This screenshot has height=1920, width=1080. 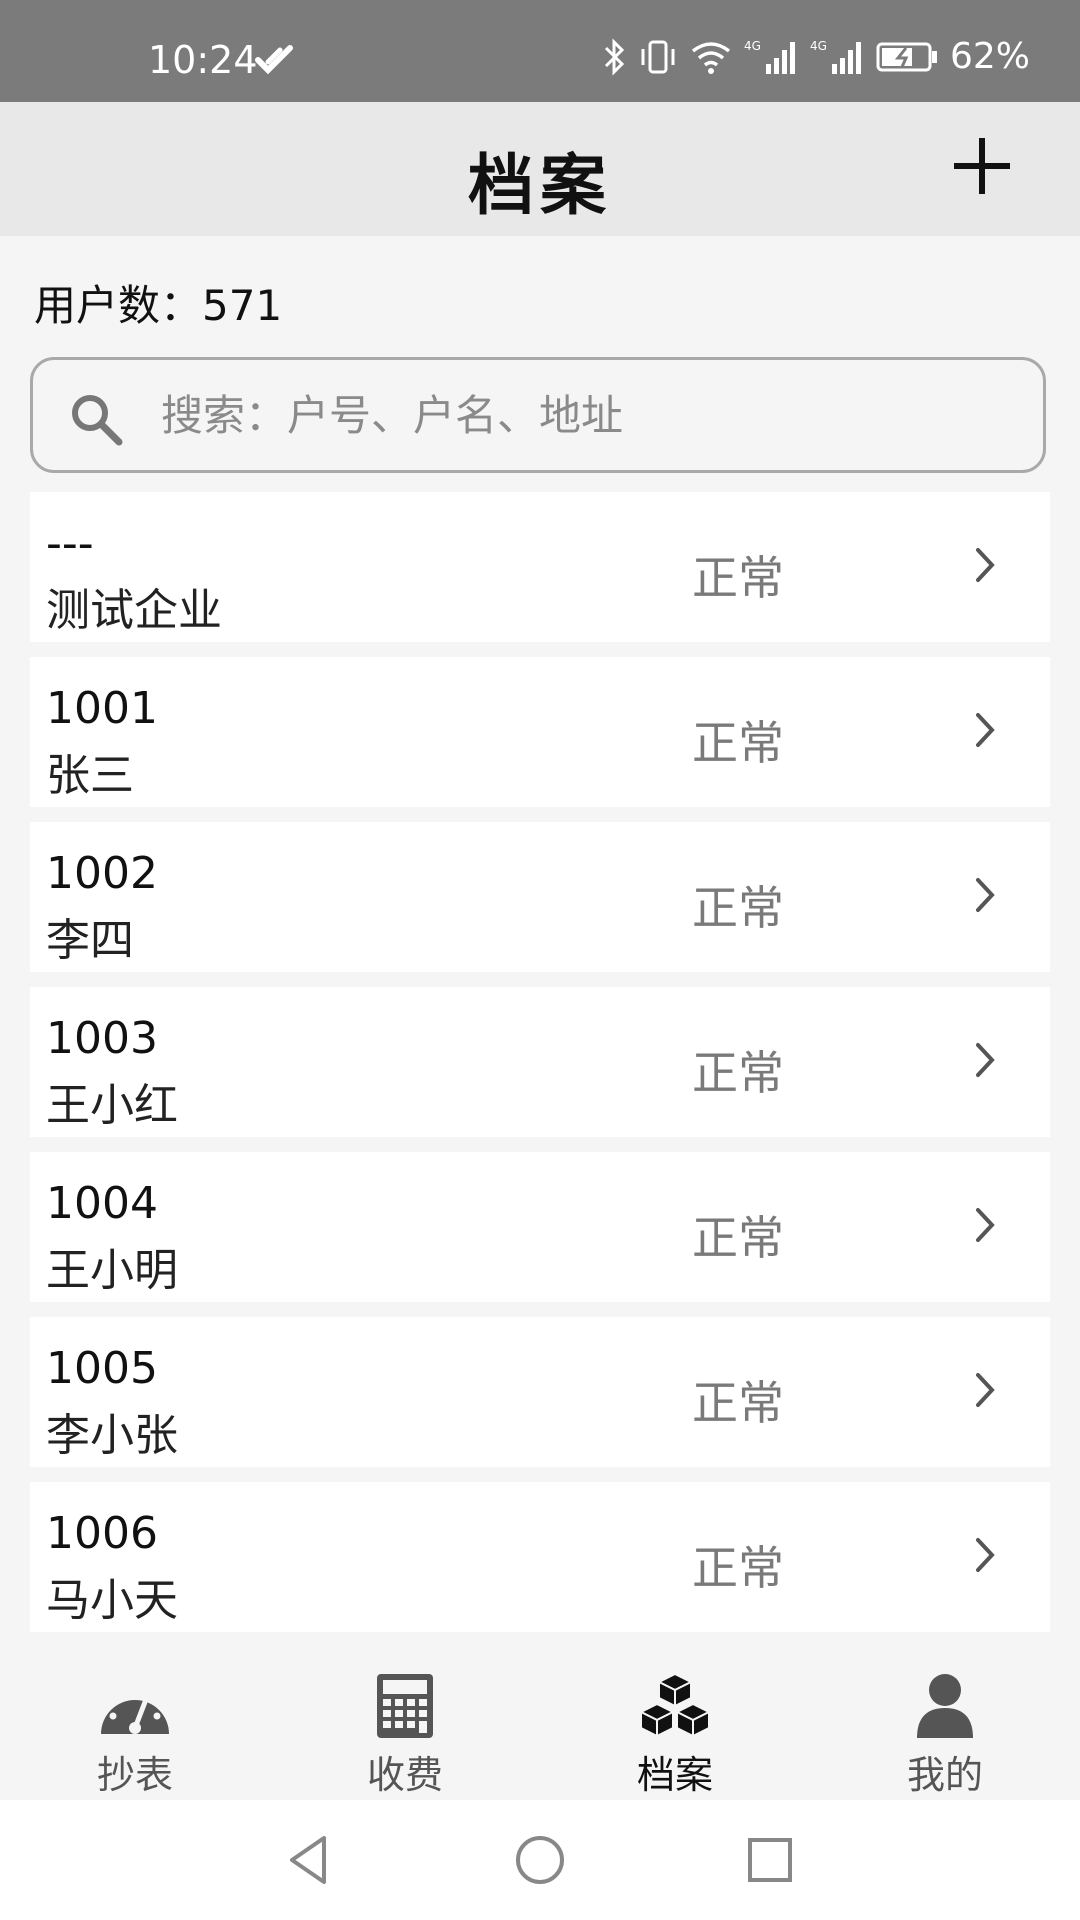 I want to click on add-button, so click(x=982, y=166).